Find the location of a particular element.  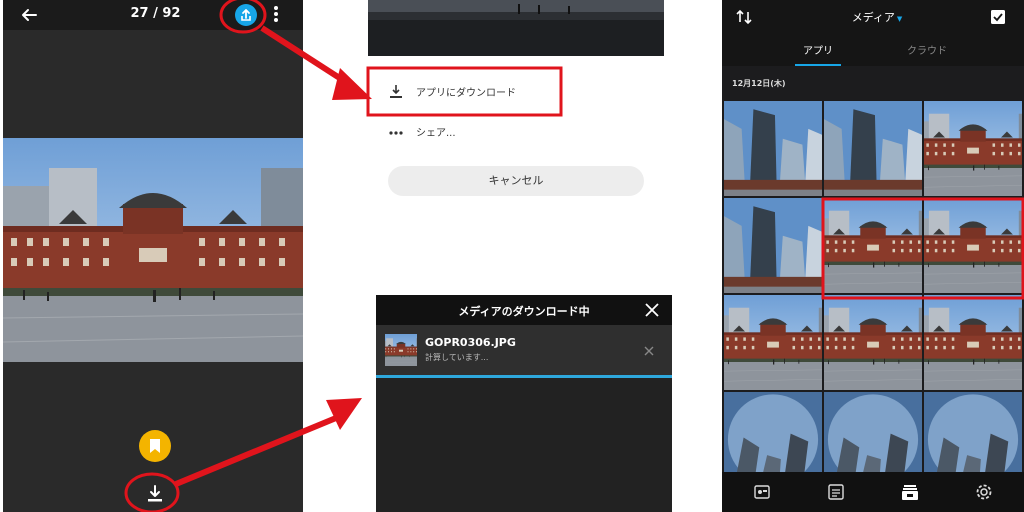

download-progress-bar is located at coordinates (524, 376).